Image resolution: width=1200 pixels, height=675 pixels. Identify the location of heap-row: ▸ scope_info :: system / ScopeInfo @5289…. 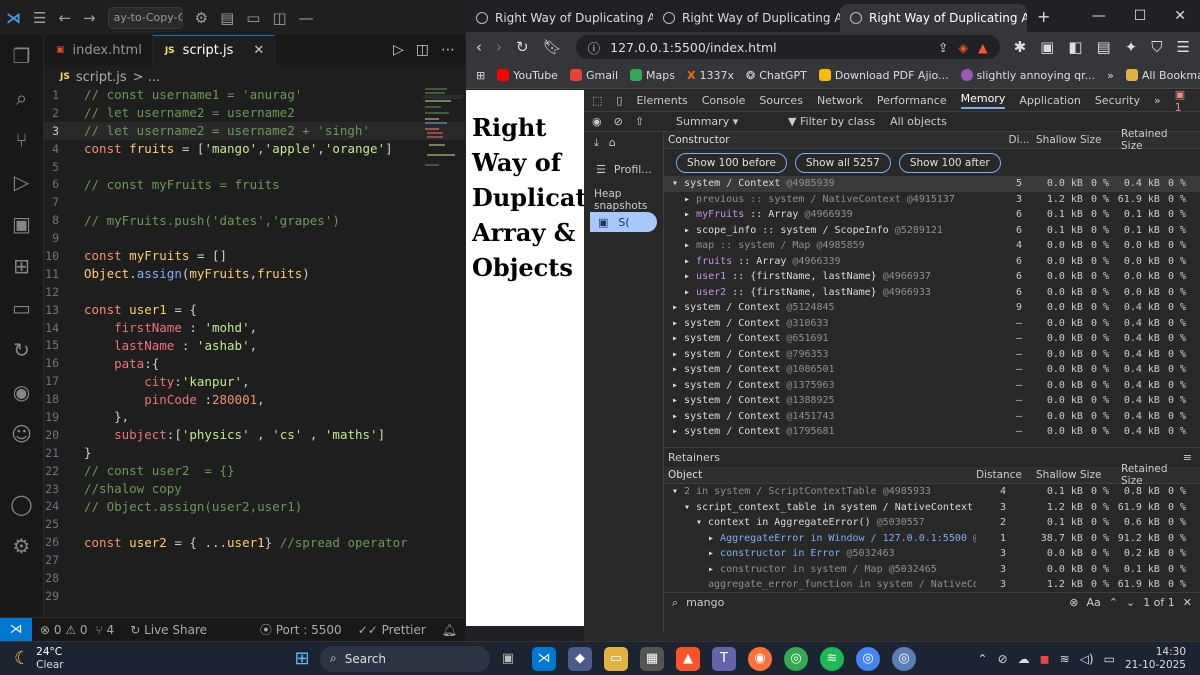
(932, 231).